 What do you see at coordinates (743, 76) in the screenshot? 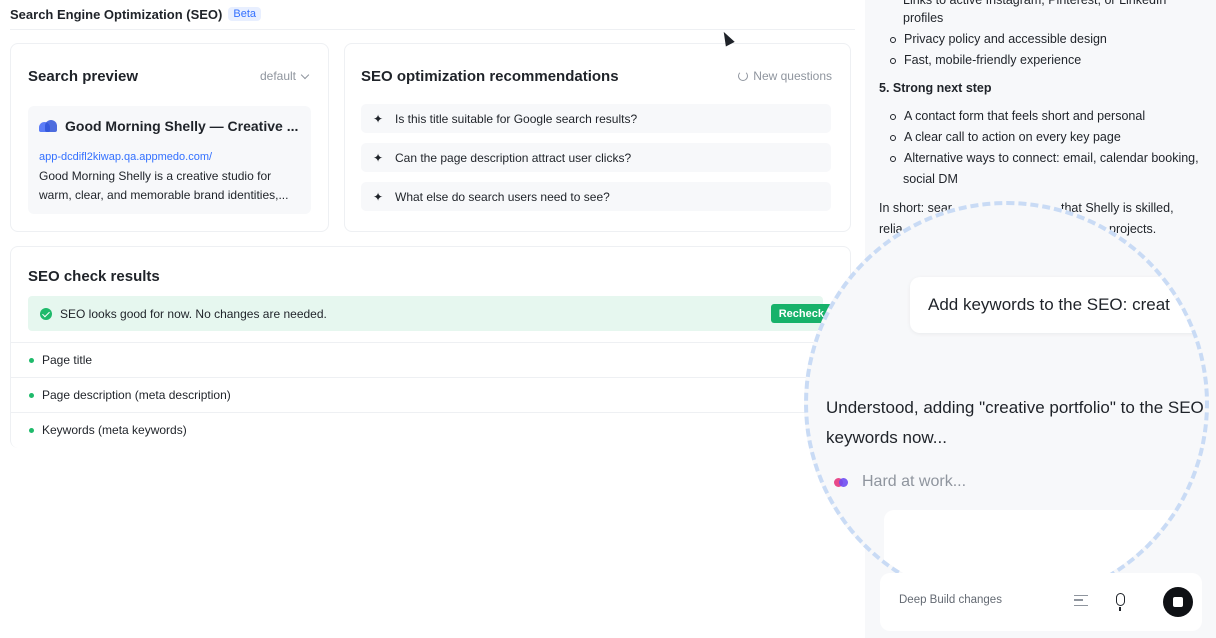
I see `refresh-icon` at bounding box center [743, 76].